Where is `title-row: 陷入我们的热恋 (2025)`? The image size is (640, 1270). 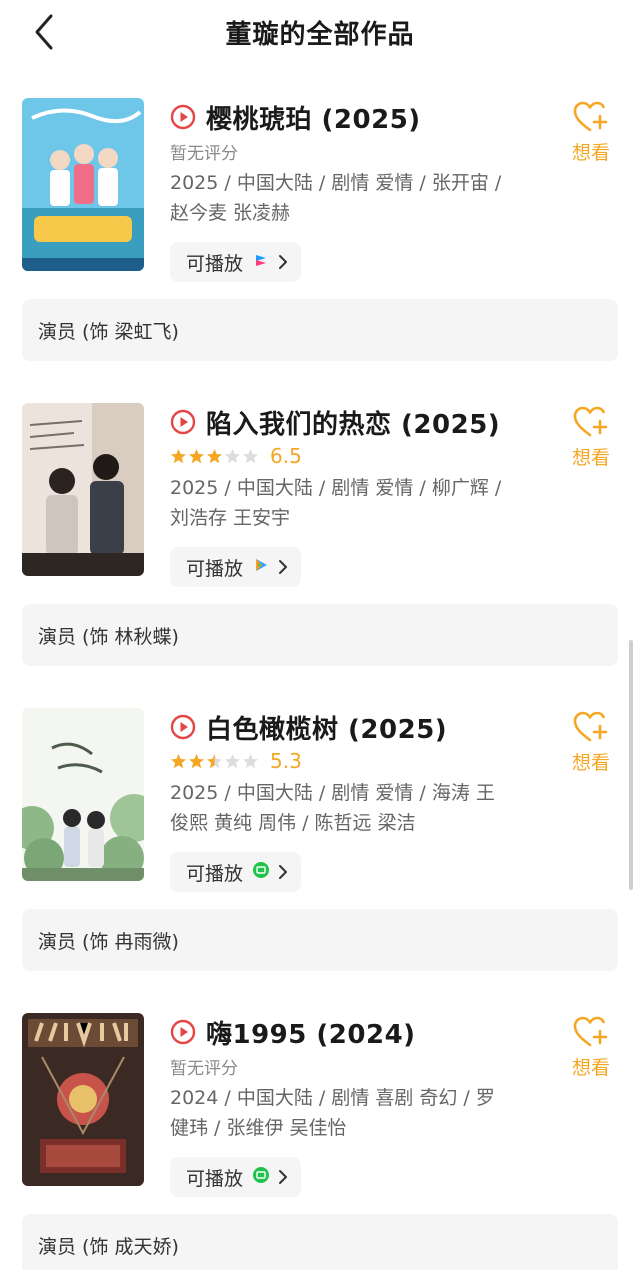 title-row: 陷入我们的热恋 (2025) is located at coordinates (335, 422).